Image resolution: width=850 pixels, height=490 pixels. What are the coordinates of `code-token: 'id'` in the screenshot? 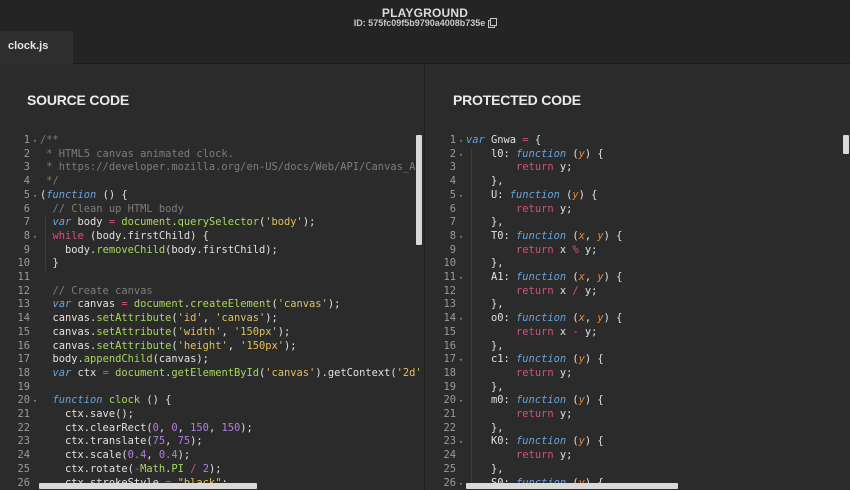 It's located at (190, 318).